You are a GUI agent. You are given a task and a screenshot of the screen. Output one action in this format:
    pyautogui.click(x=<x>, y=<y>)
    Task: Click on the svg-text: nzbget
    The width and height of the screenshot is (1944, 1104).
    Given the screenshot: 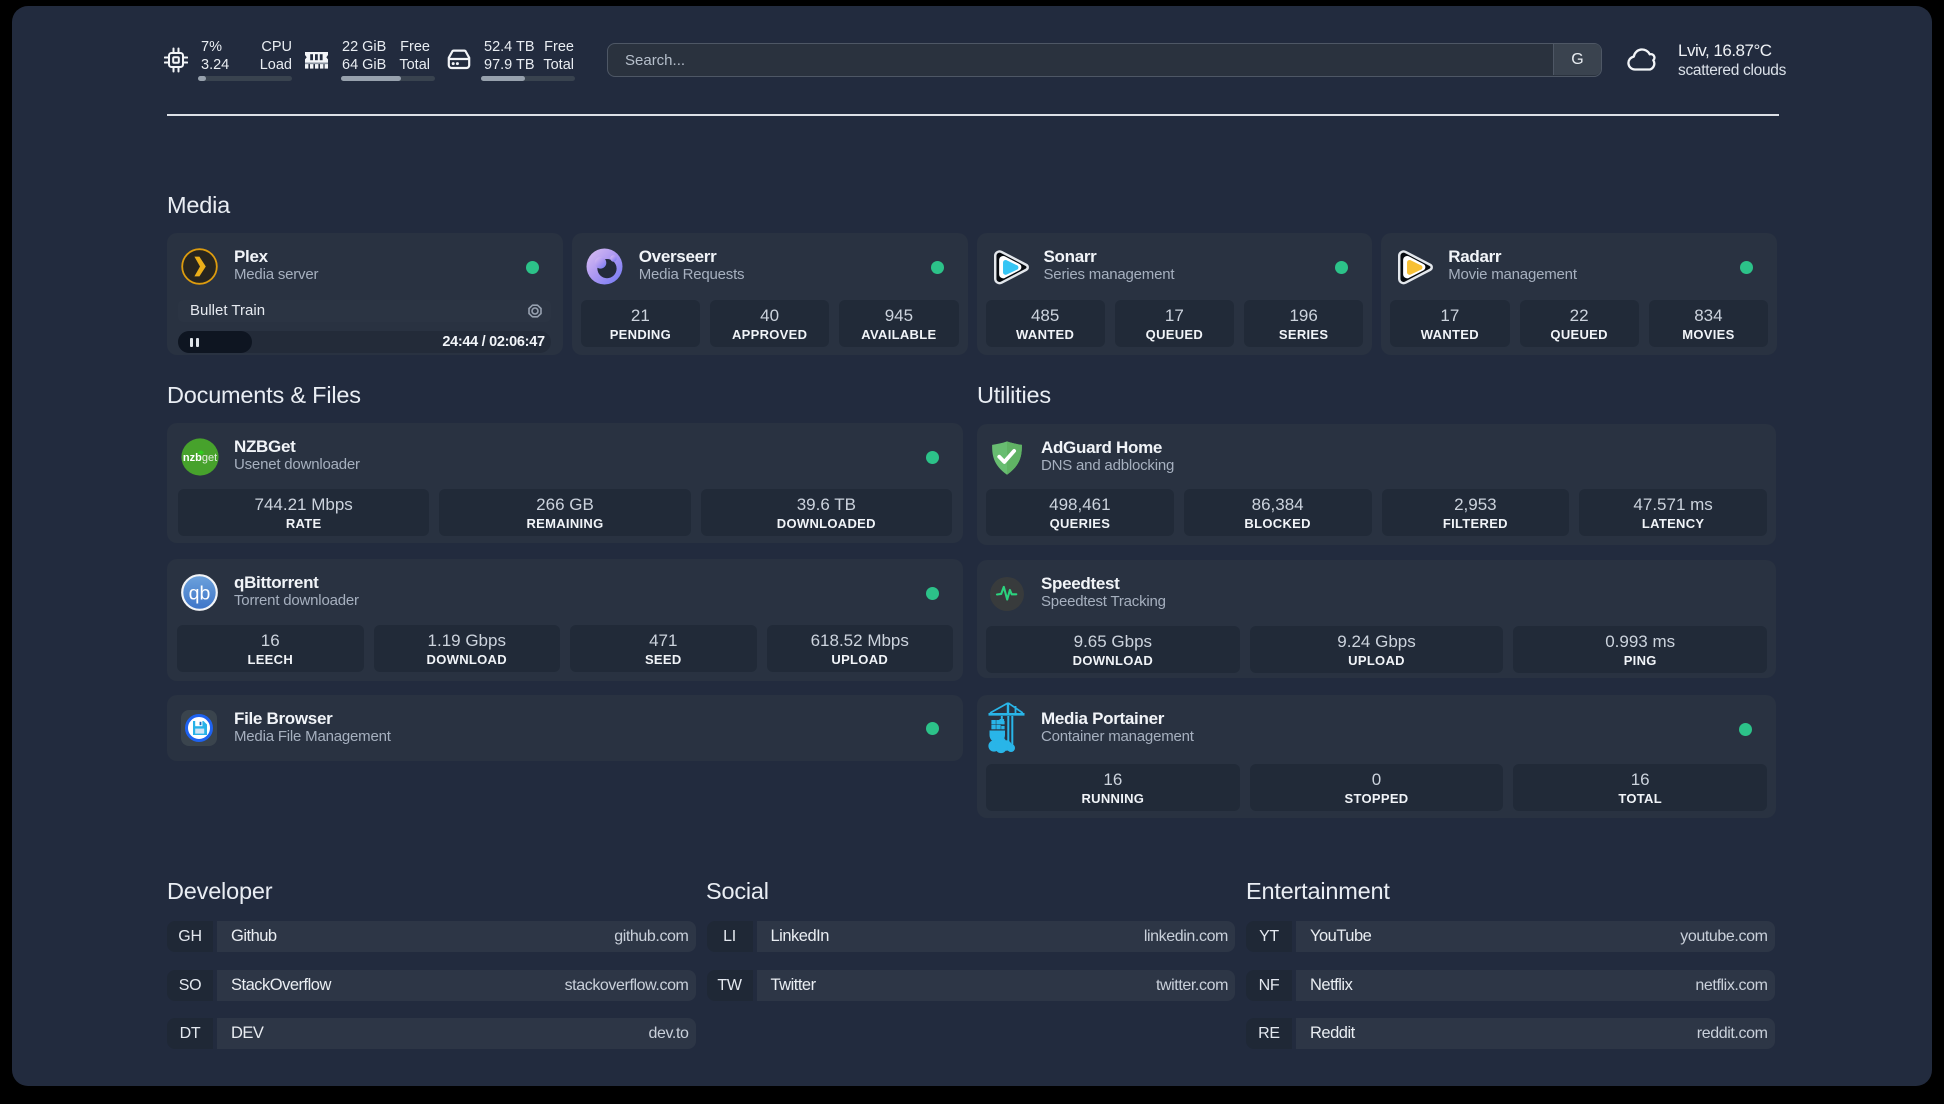 What is the action you would take?
    pyautogui.click(x=200, y=458)
    